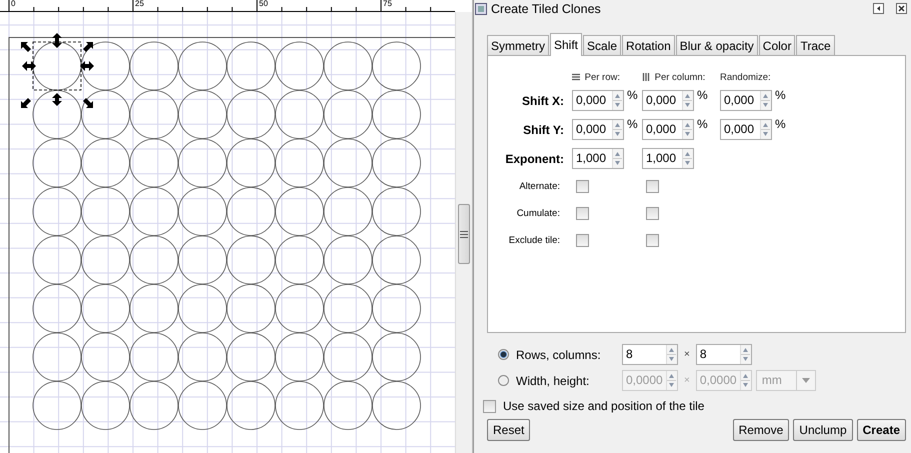 The height and width of the screenshot is (453, 911). Describe the element at coordinates (646, 77) in the screenshot. I see `columns-icon` at that location.